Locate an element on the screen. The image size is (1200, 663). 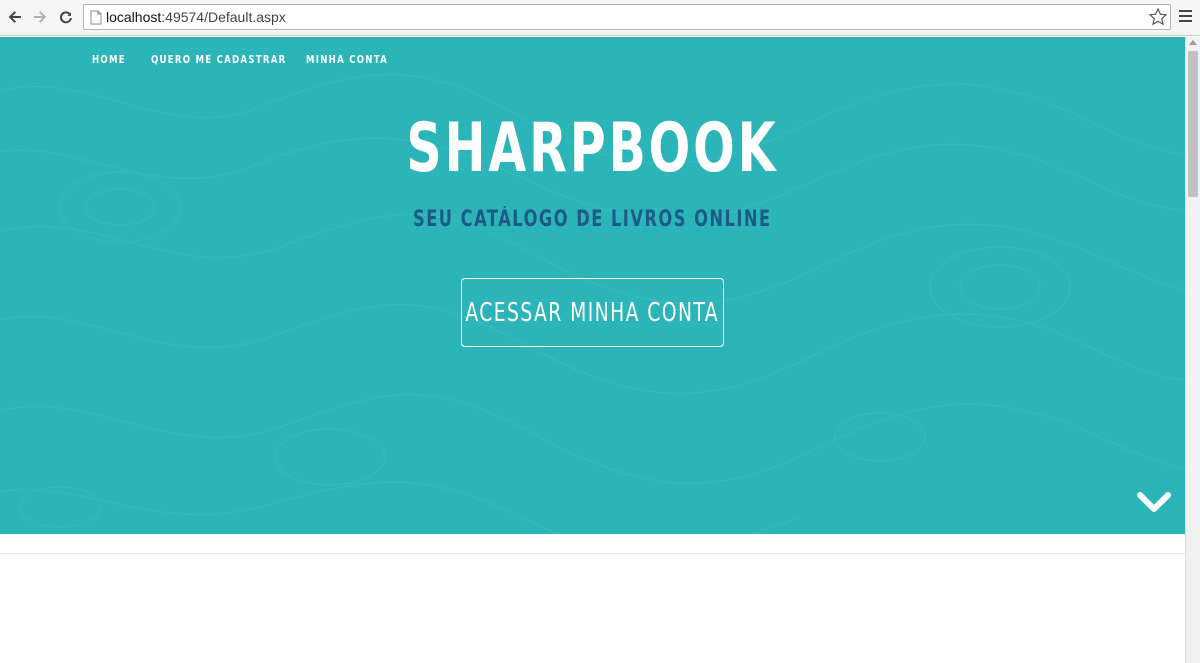
top-navigation: HOME QUERO ME CADASTRAR MINHA CONTA is located at coordinates (239, 59).